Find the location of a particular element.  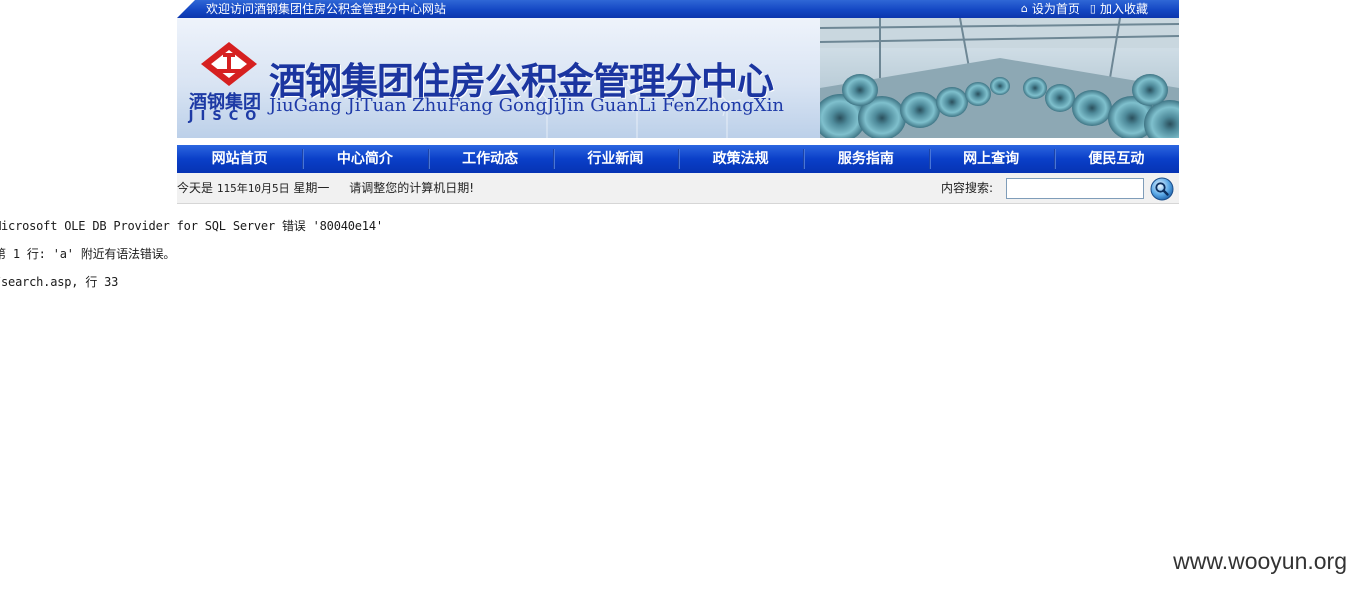

nav-item-about: 中心简介 is located at coordinates (364, 159).